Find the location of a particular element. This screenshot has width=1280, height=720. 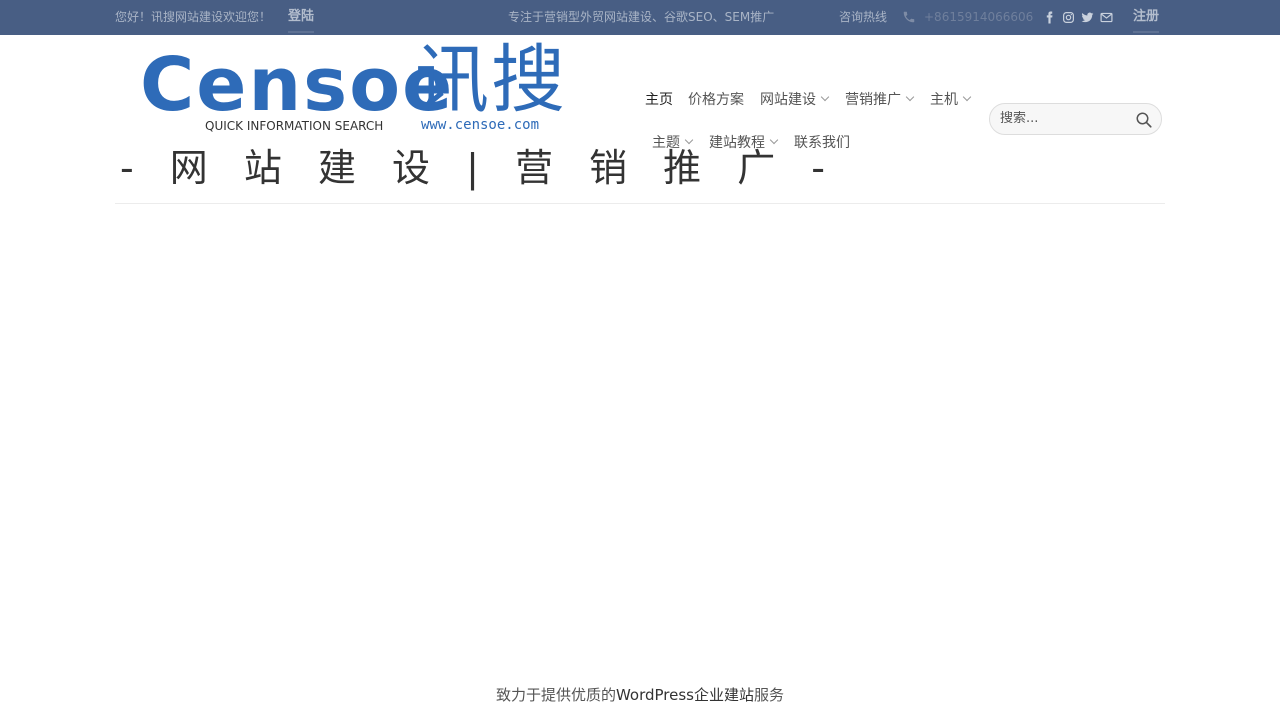

footer-text-pre: 致力于提供优质的 is located at coordinates (555, 695).